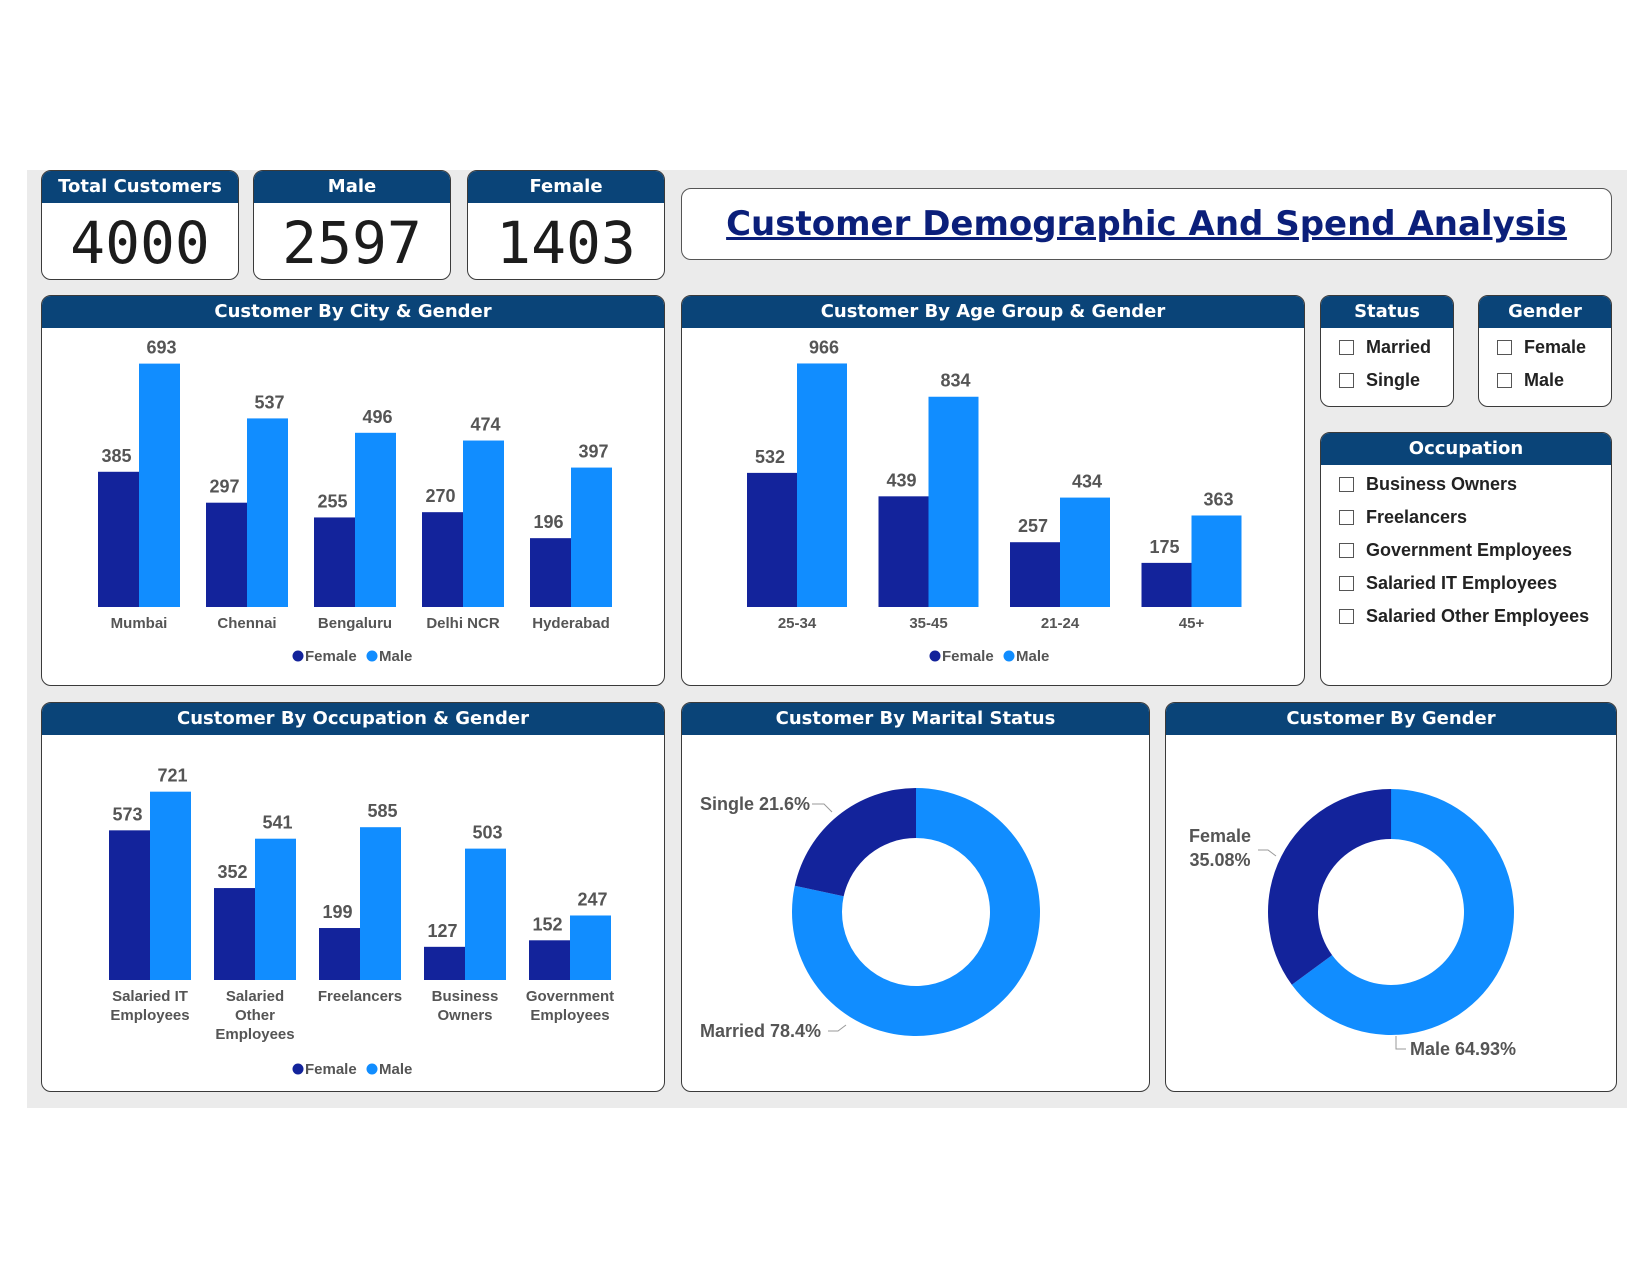 The image size is (1650, 1275). Describe the element at coordinates (440, 496) in the screenshot. I see `data-label-female: 270` at that location.